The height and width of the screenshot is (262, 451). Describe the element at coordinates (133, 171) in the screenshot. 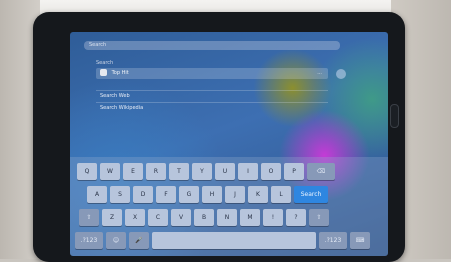

I see `key-e: E` at that location.